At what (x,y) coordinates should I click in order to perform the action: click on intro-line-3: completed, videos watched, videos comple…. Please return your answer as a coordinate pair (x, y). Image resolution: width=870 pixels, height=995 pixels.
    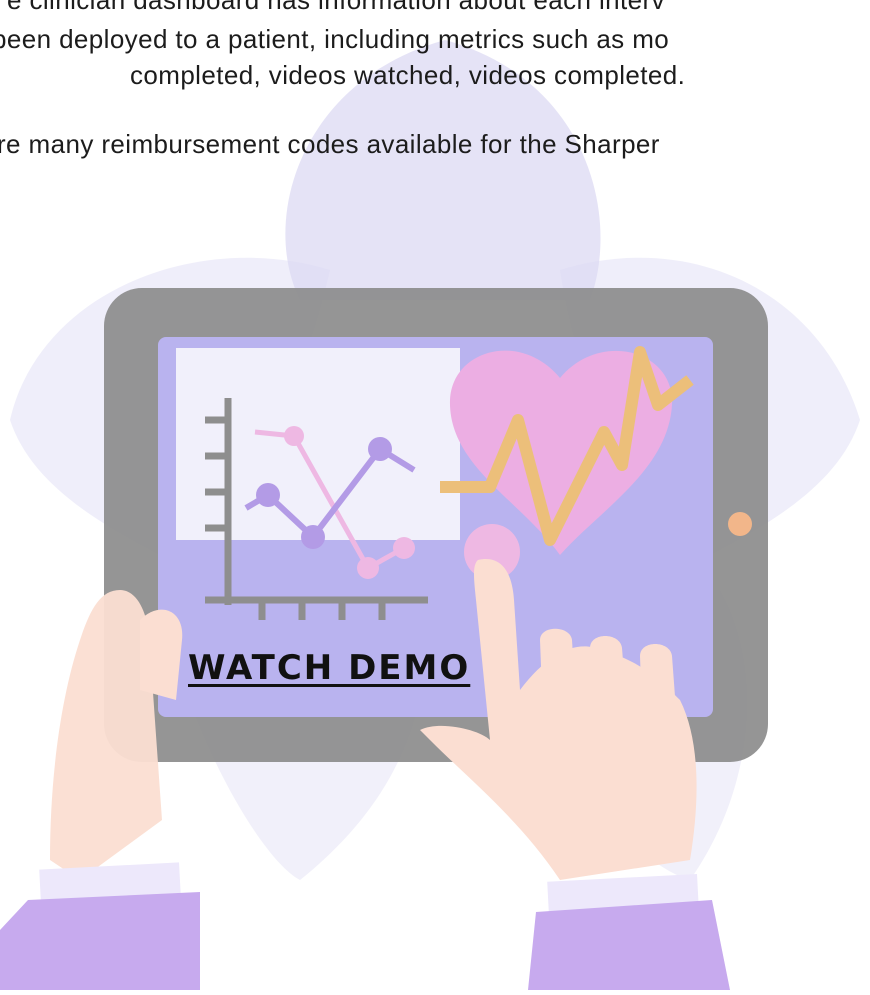
    Looking at the image, I should click on (408, 75).